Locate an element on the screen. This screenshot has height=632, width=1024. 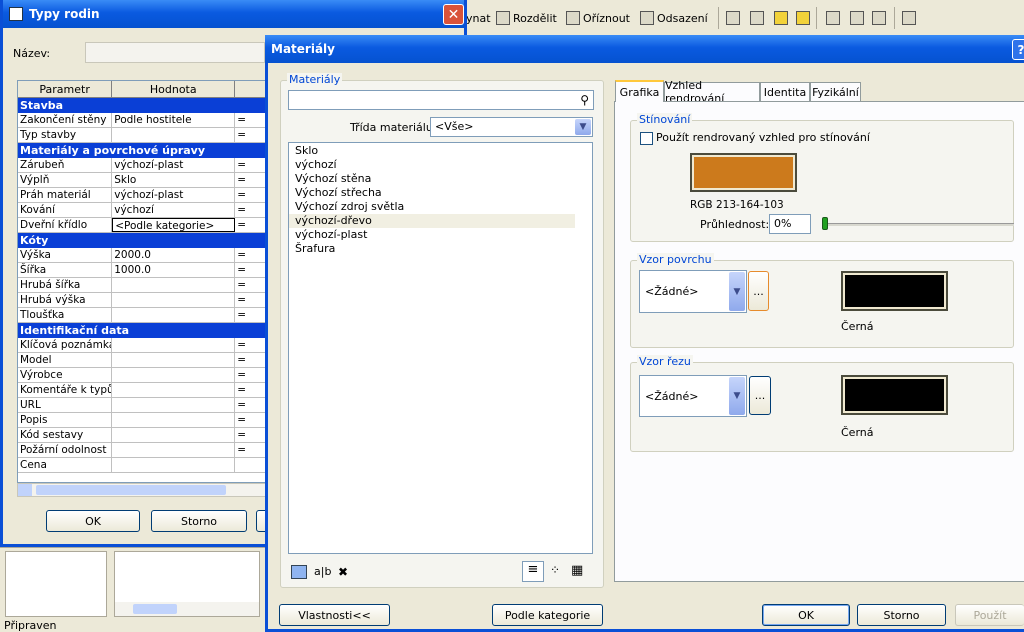
large-icons-view-icon: ▦ is located at coordinates (577, 570).